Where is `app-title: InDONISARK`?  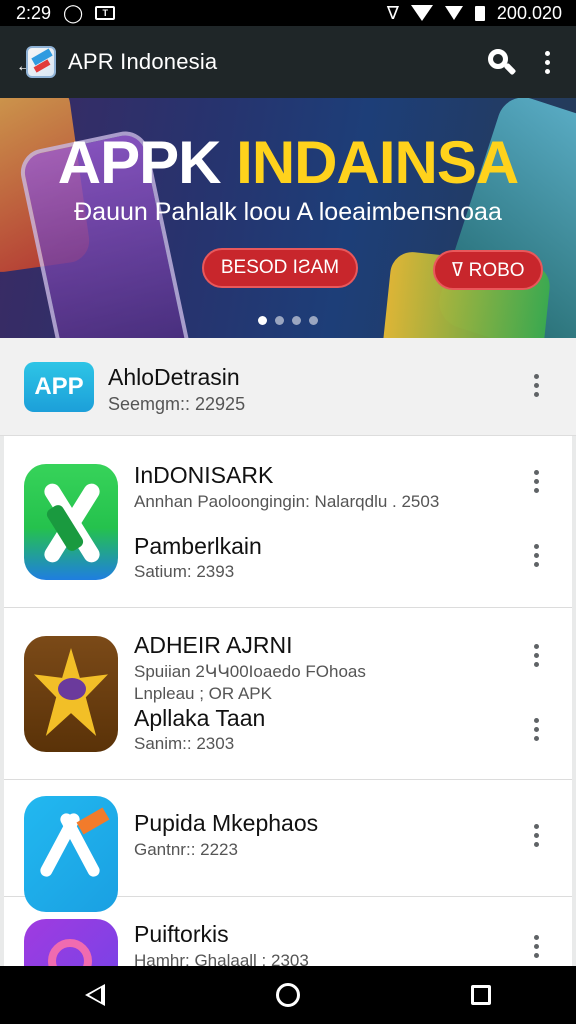 app-title: InDONISARK is located at coordinates (204, 475).